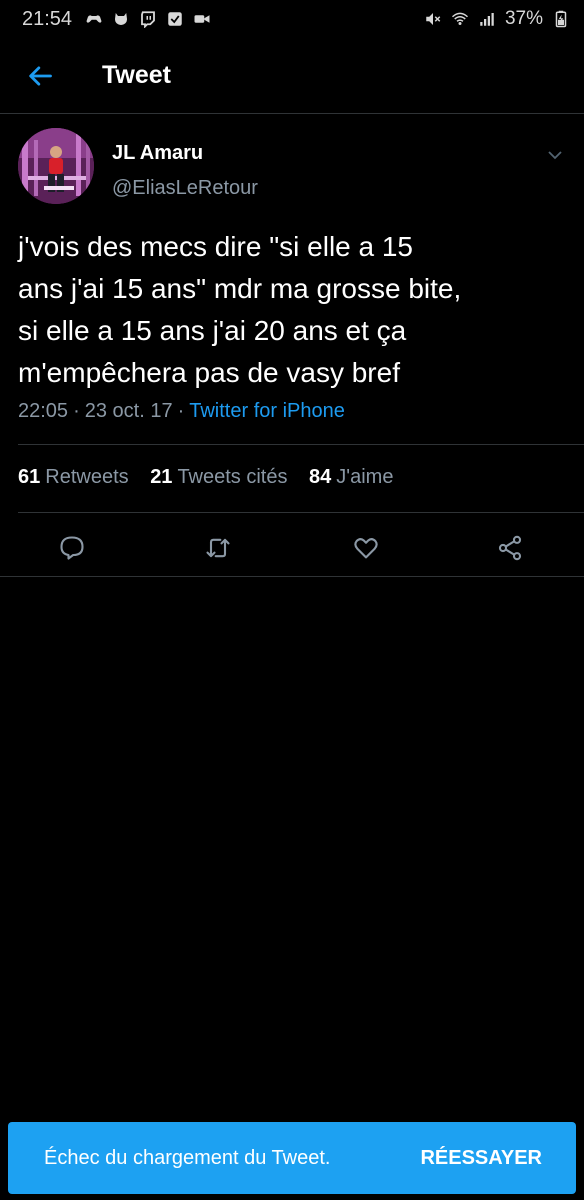 This screenshot has height=1200, width=584. I want to click on reply-icon, so click(72, 548).